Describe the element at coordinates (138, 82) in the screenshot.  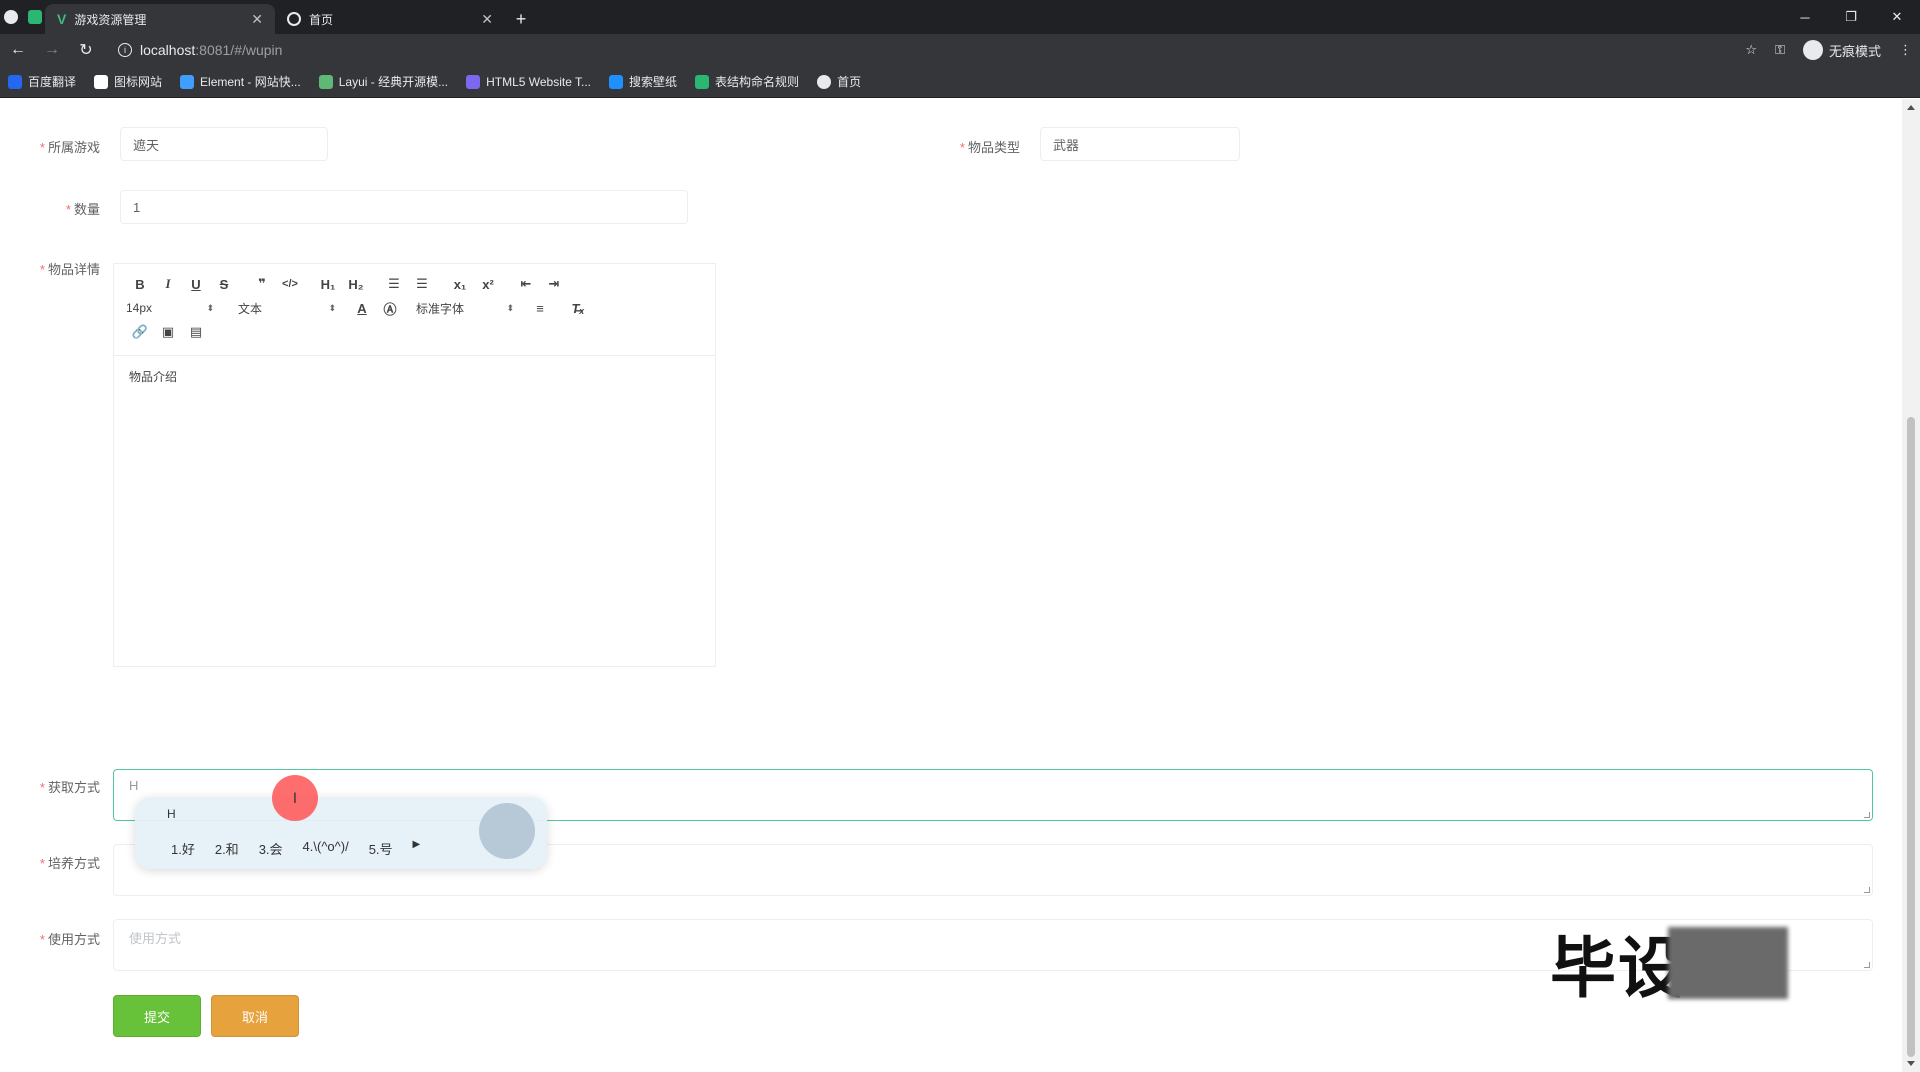
I see `bookmark-label: 图标网站` at that location.